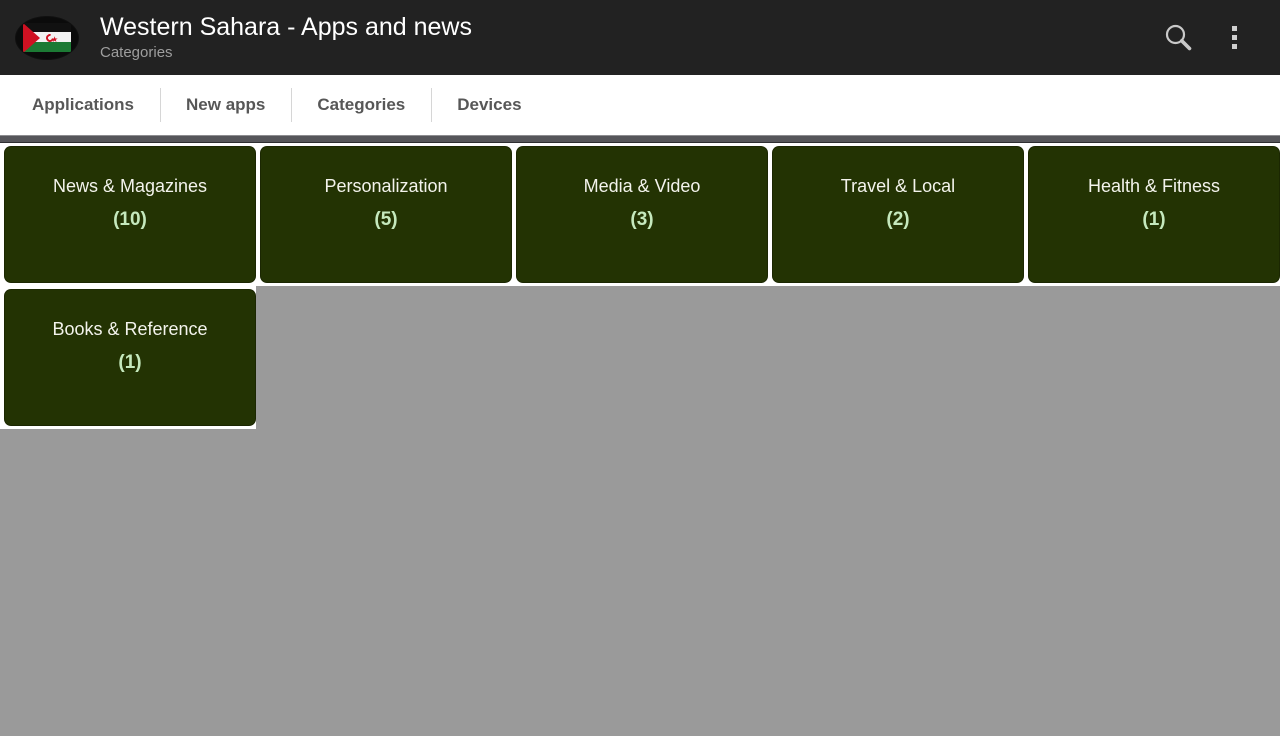 The height and width of the screenshot is (736, 1280). Describe the element at coordinates (31, 37) in the screenshot. I see `flag-red-triangle` at that location.